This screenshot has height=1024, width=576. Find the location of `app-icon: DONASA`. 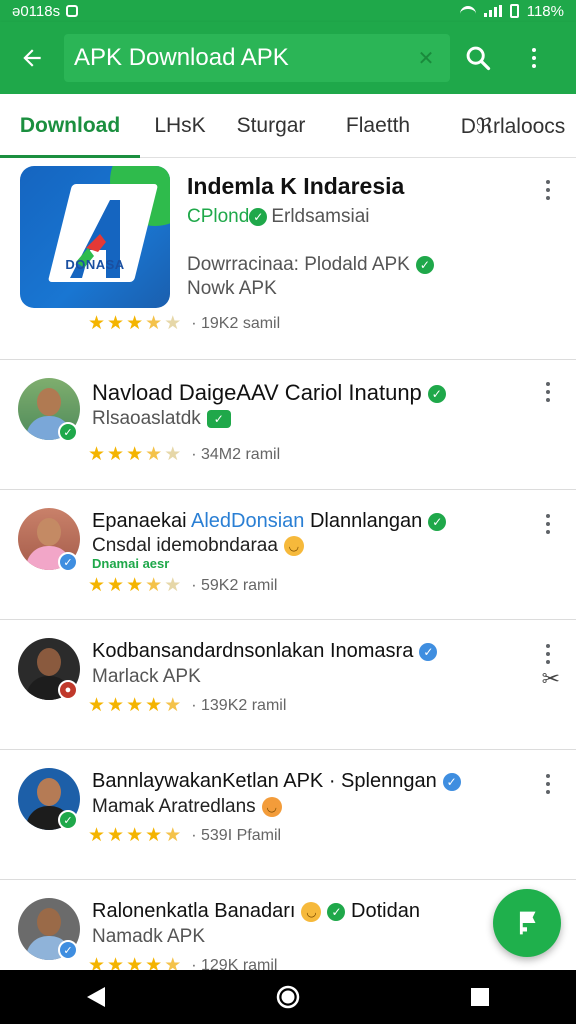

app-icon: DONASA is located at coordinates (95, 237).